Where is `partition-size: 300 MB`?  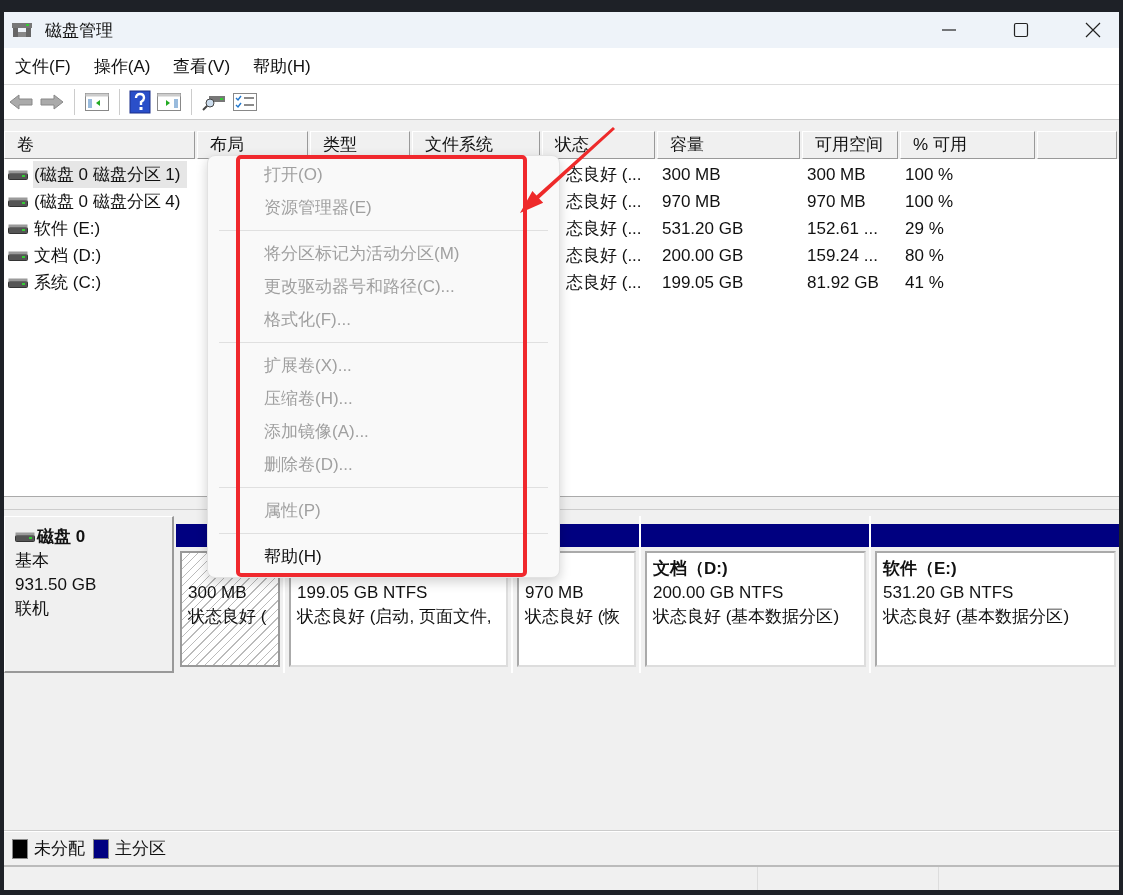 partition-size: 300 MB is located at coordinates (218, 593).